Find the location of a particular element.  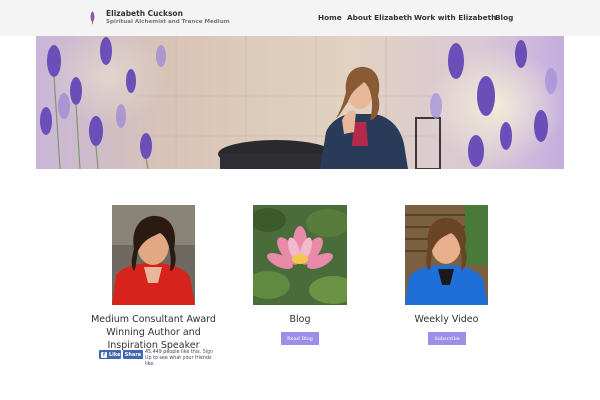

facebook-f-icon: f is located at coordinates (104, 354).